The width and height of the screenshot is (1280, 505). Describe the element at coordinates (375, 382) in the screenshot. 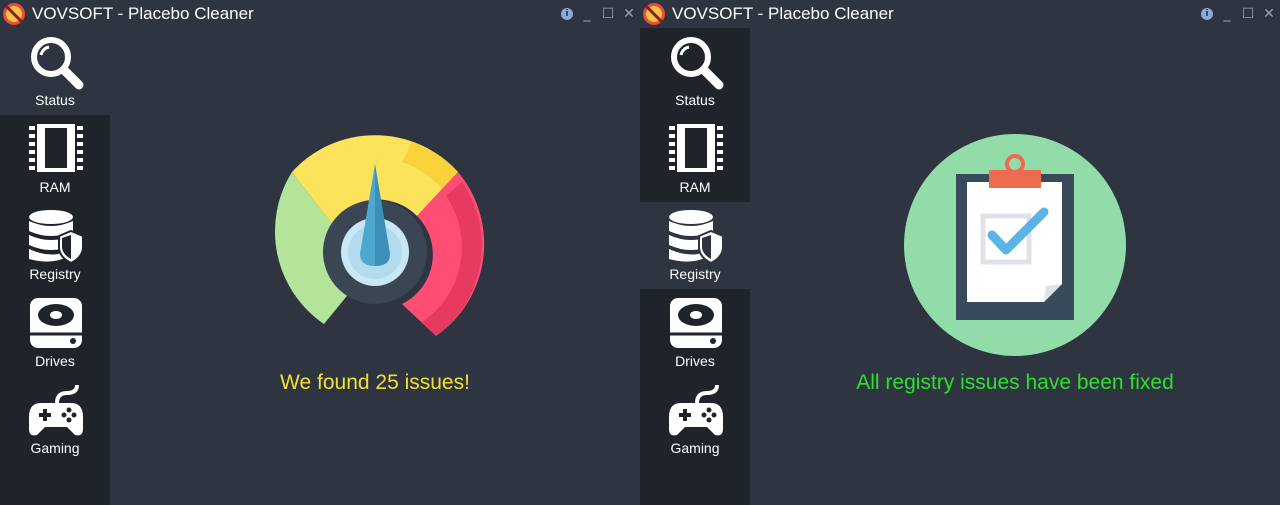

I see `status-message: We found 25 issues!` at that location.